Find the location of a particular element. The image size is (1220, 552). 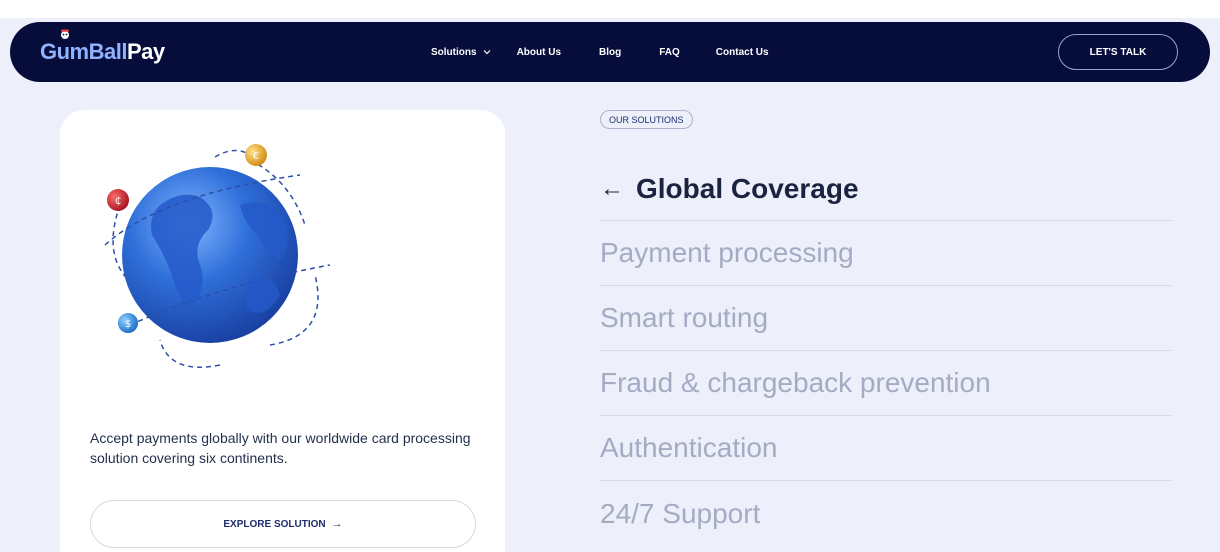

globe-icon: ₵ € $ is located at coordinates (217, 256).